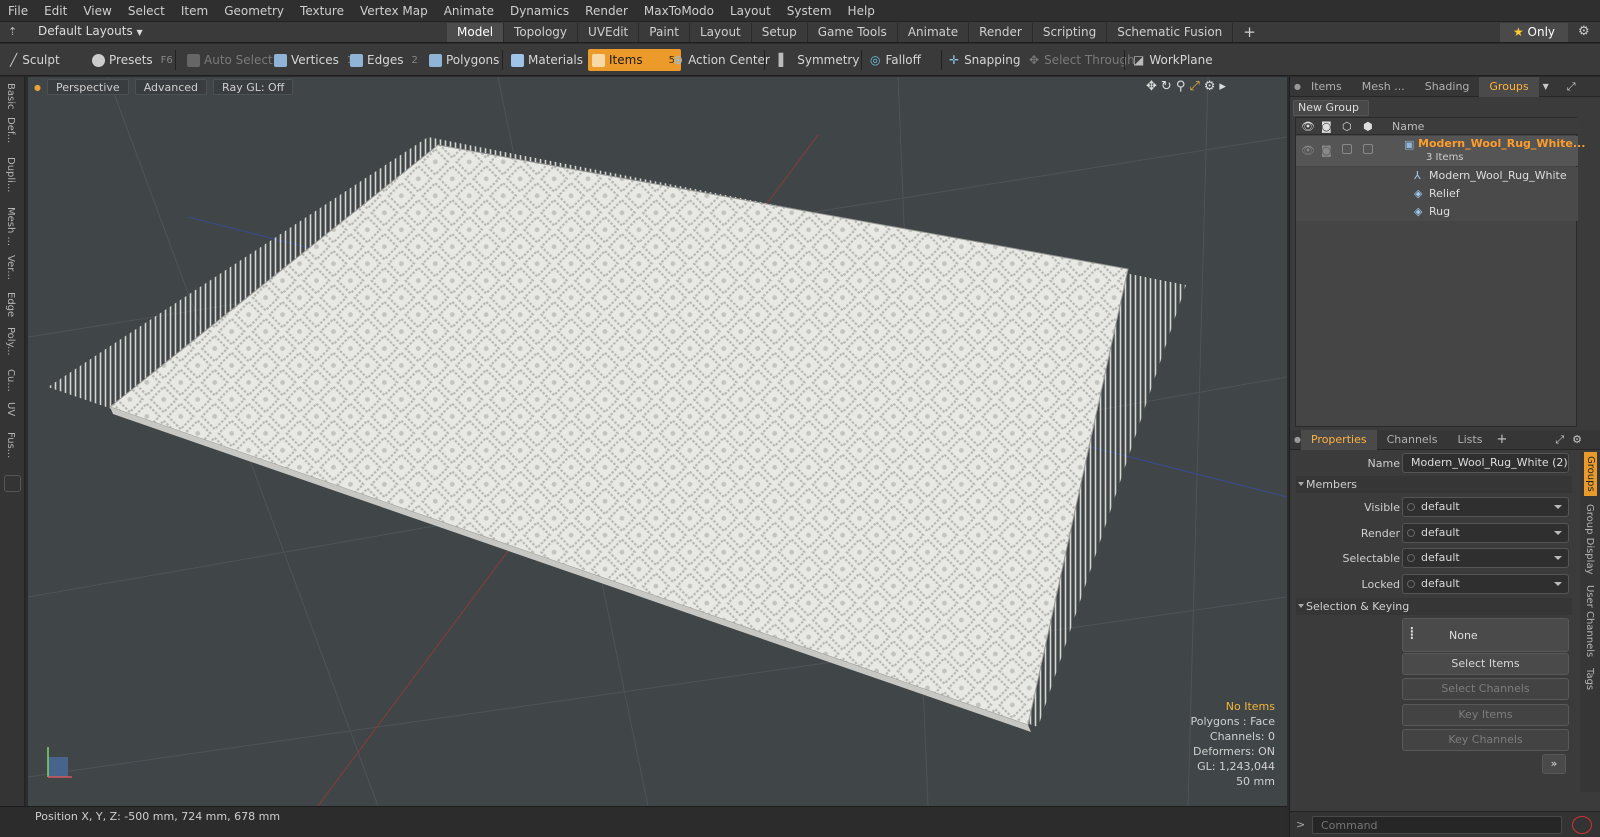 This screenshot has width=1600, height=837. What do you see at coordinates (634, 60) in the screenshot?
I see `items-button: Items 5` at bounding box center [634, 60].